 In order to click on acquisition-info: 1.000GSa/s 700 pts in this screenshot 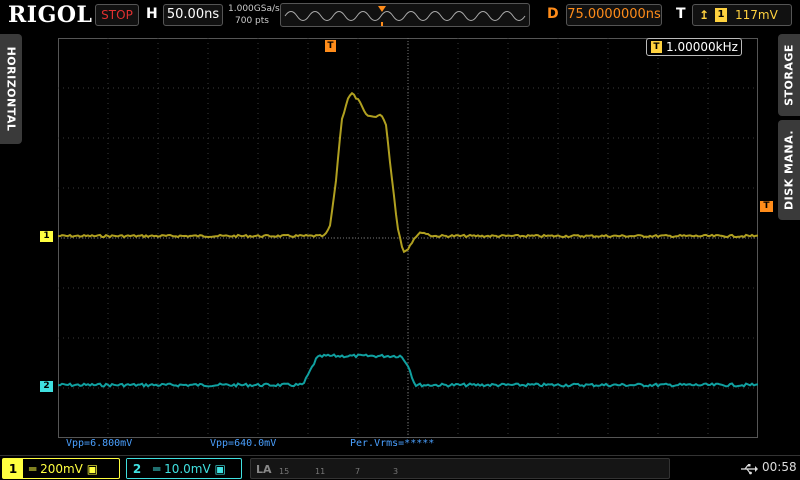, I will do `click(254, 15)`.